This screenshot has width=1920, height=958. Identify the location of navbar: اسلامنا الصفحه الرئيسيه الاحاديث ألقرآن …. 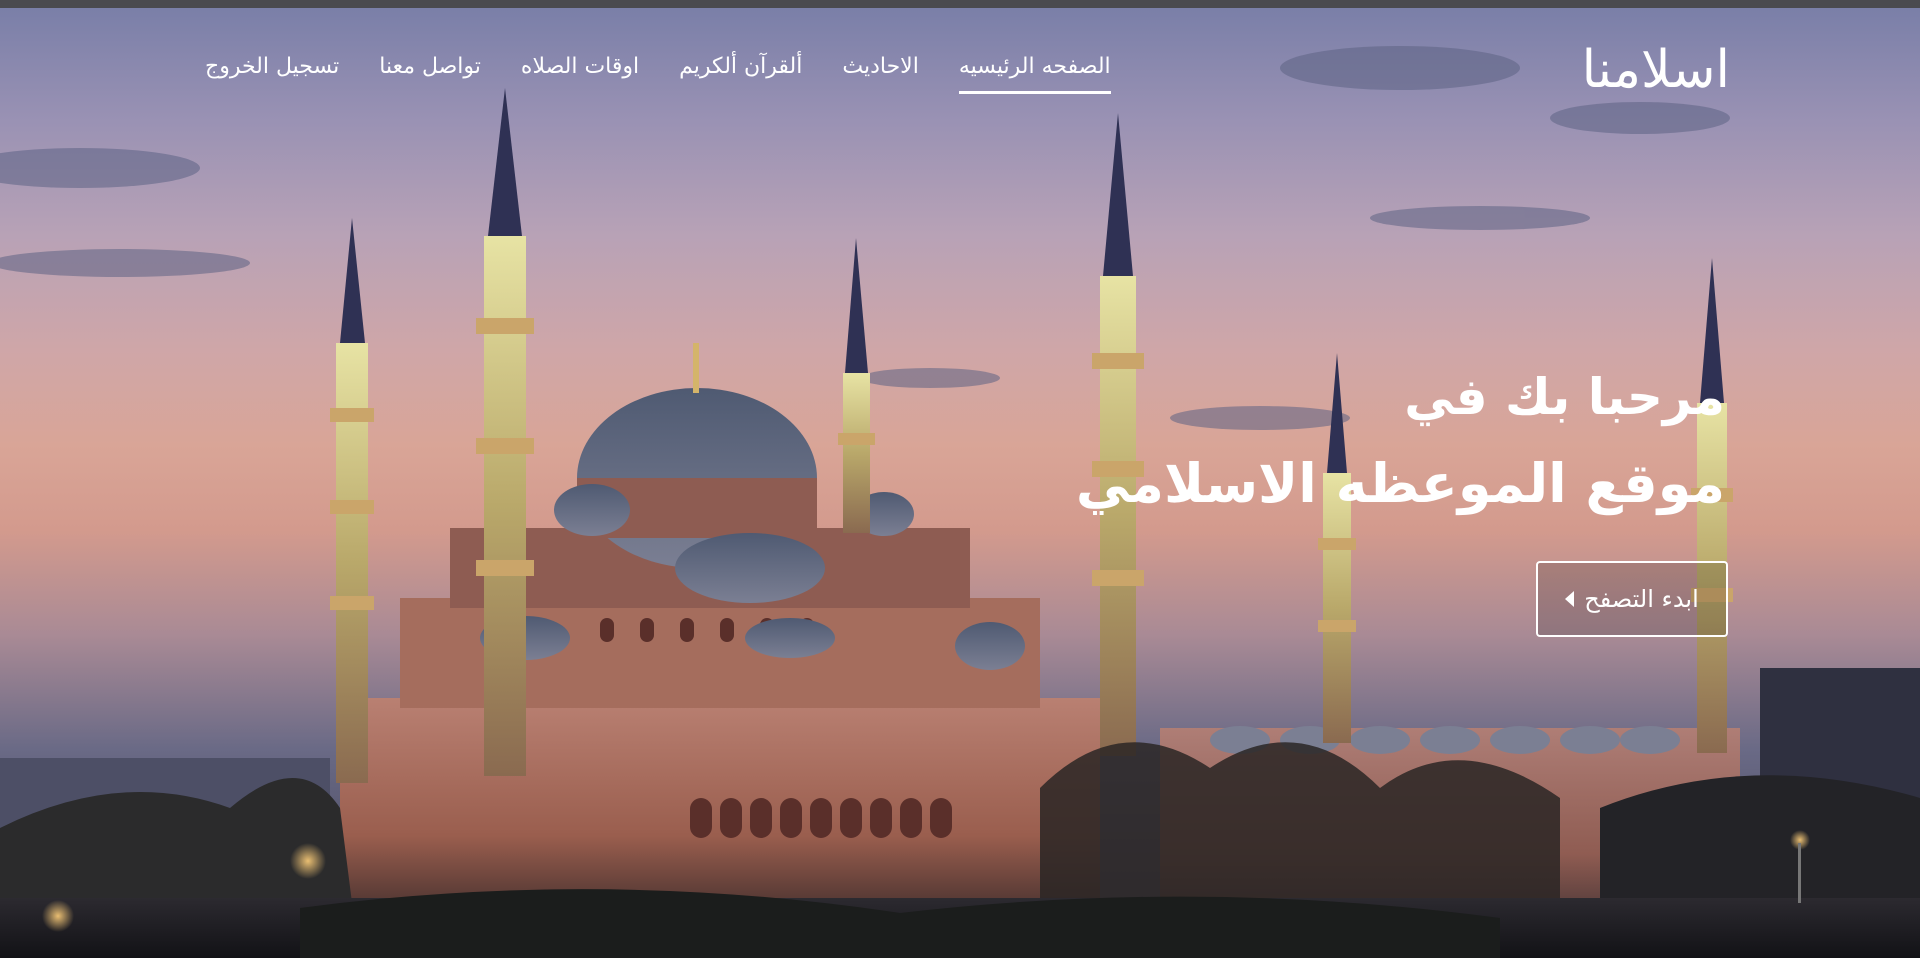
(960, 72).